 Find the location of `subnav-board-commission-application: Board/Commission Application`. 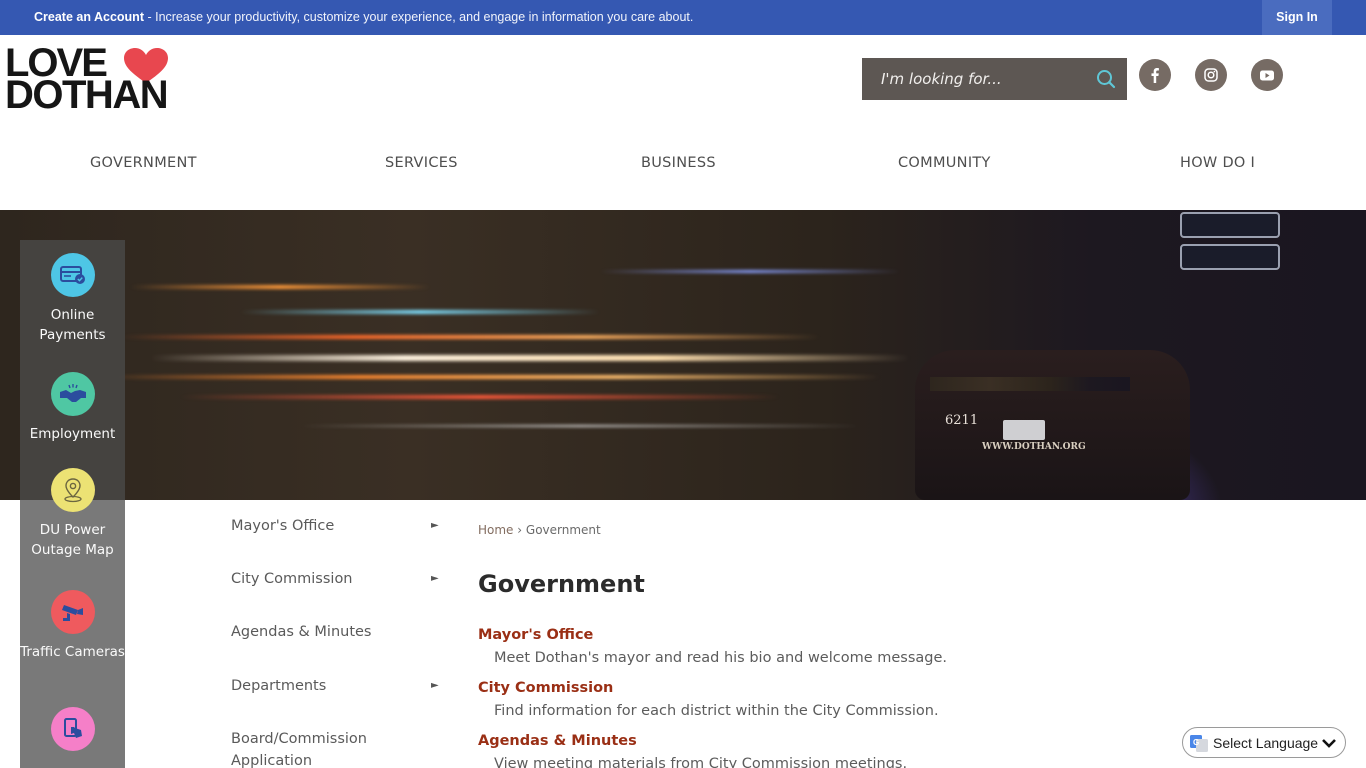

subnav-board-commission-application: Board/Commission Application is located at coordinates (316, 748).